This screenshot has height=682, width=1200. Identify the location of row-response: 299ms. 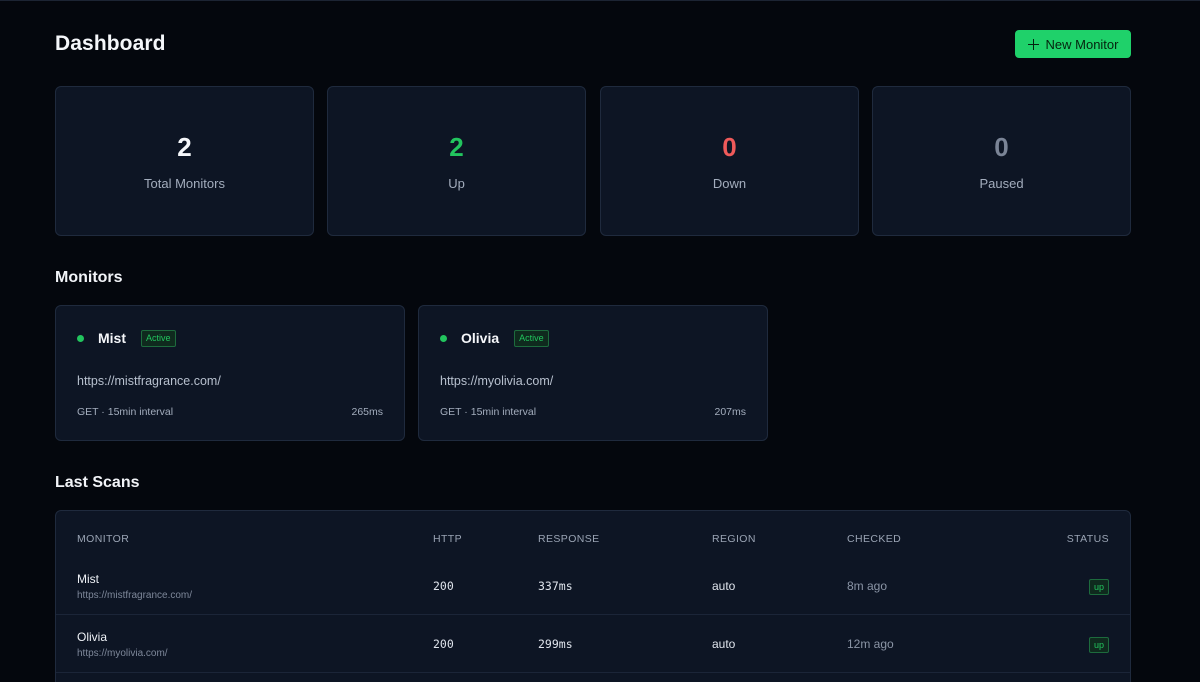
(555, 644).